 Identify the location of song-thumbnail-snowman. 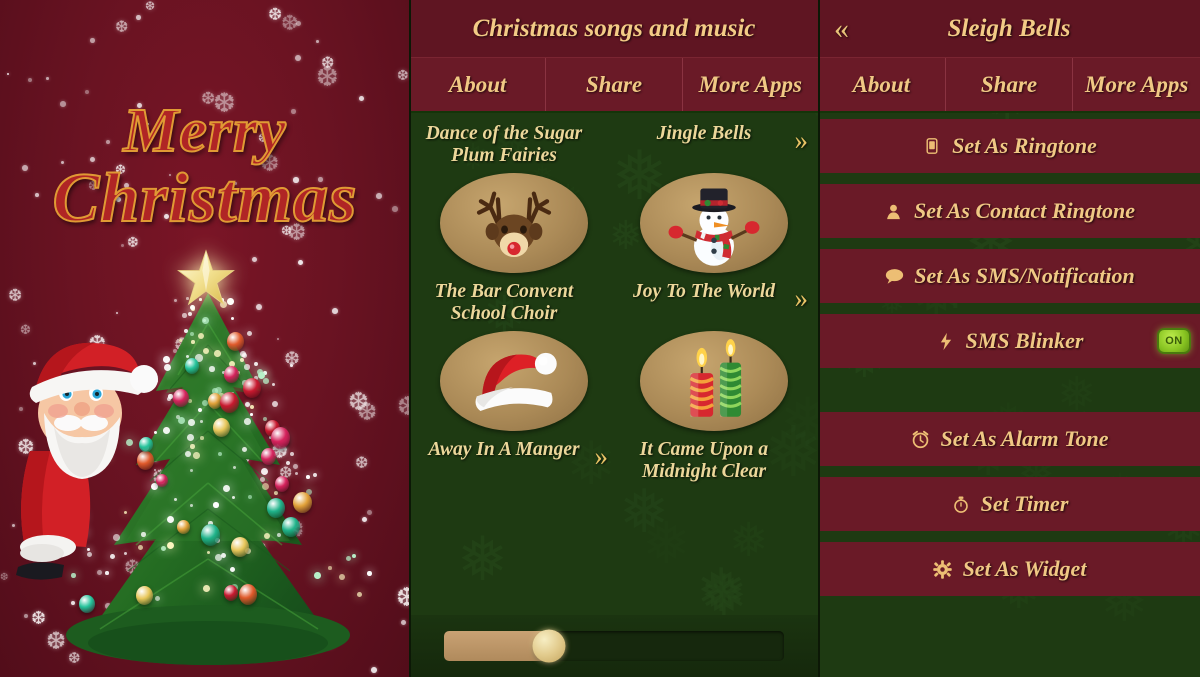
(714, 223).